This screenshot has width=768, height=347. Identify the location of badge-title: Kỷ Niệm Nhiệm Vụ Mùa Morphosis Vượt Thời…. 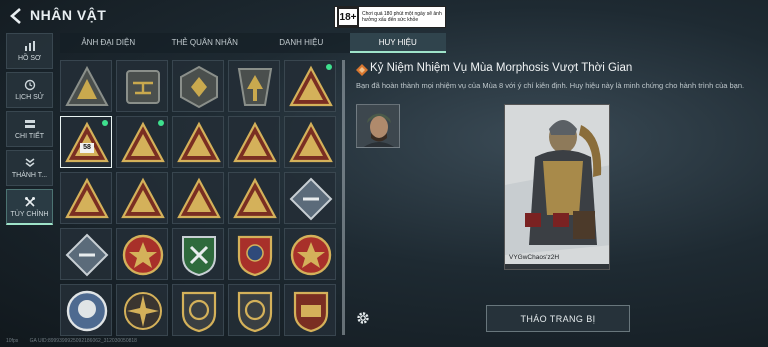
(501, 68).